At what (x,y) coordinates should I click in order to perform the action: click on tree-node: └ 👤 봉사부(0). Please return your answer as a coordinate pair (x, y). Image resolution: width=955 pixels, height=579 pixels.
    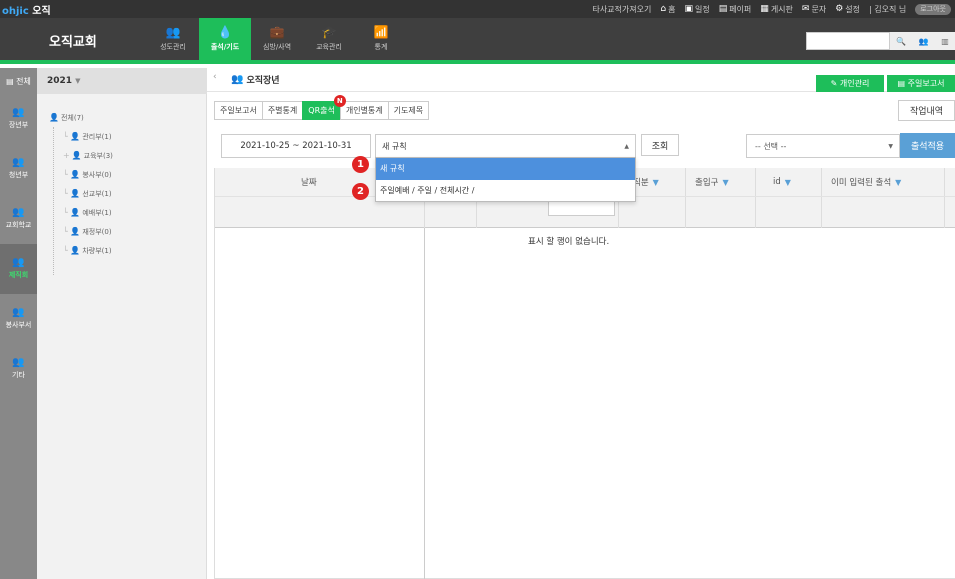
    Looking at the image, I should click on (81, 174).